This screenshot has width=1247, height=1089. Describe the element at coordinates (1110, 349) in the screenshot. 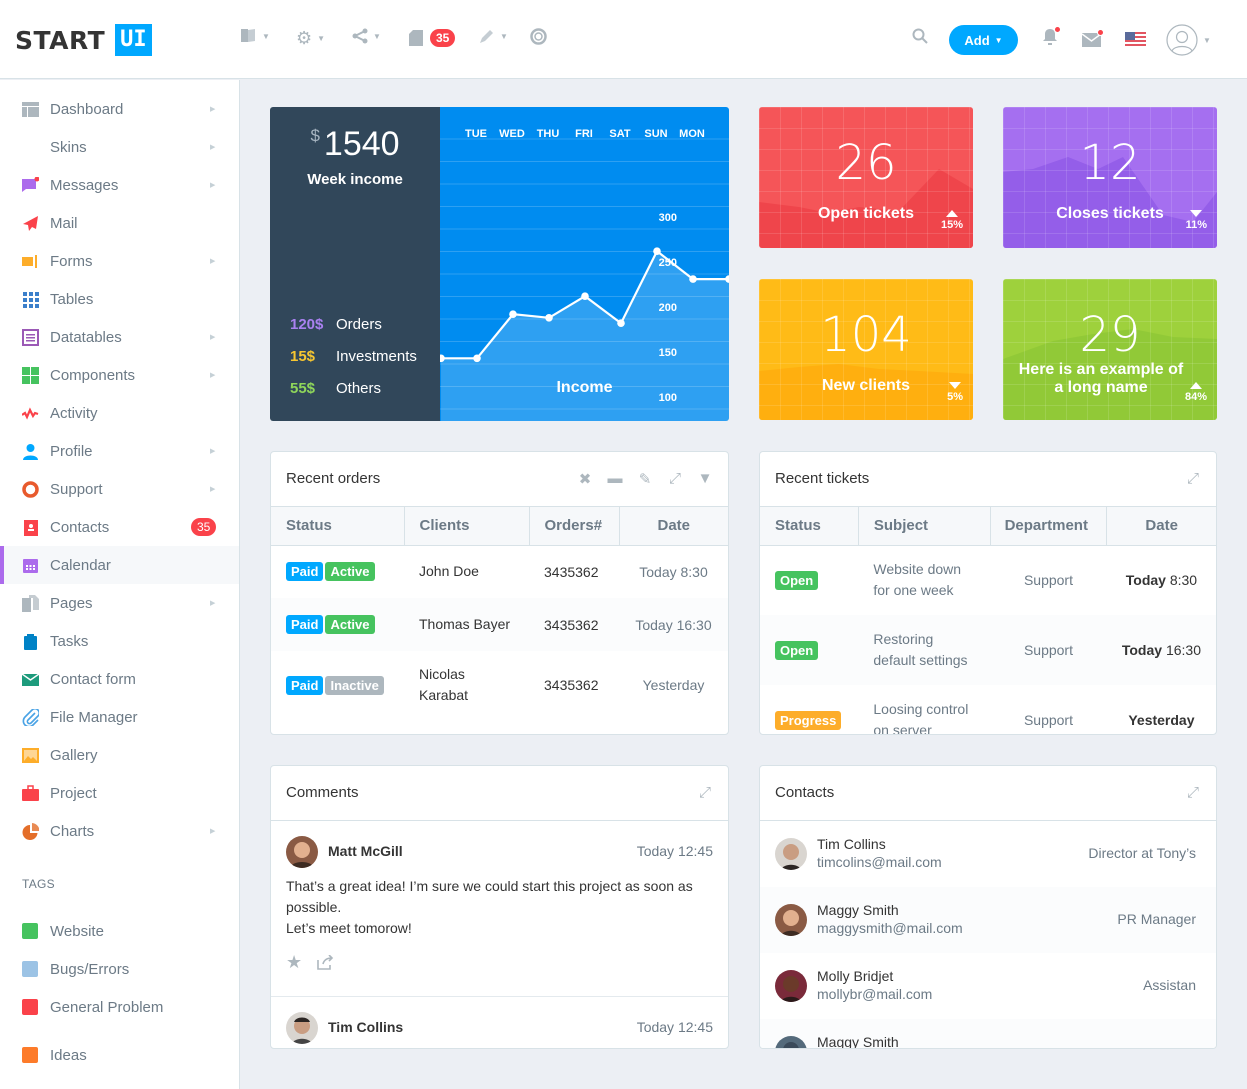

I see `stat-tile: 29 Here is an example of a long name 84%` at that location.